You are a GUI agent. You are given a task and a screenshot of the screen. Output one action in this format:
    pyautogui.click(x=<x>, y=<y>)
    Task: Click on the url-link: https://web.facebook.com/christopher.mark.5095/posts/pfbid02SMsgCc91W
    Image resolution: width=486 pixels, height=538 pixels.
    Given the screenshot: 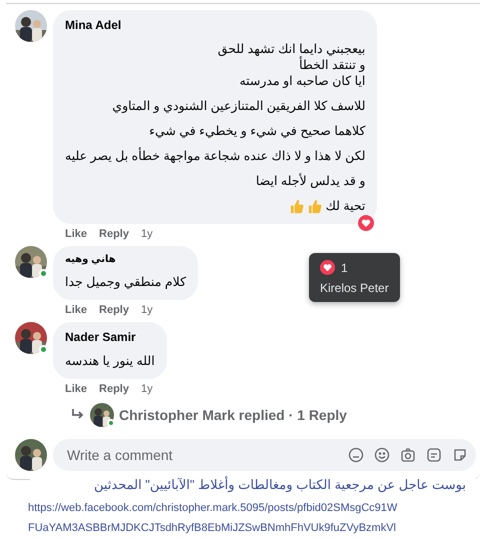 What is the action you would take?
    pyautogui.click(x=257, y=508)
    